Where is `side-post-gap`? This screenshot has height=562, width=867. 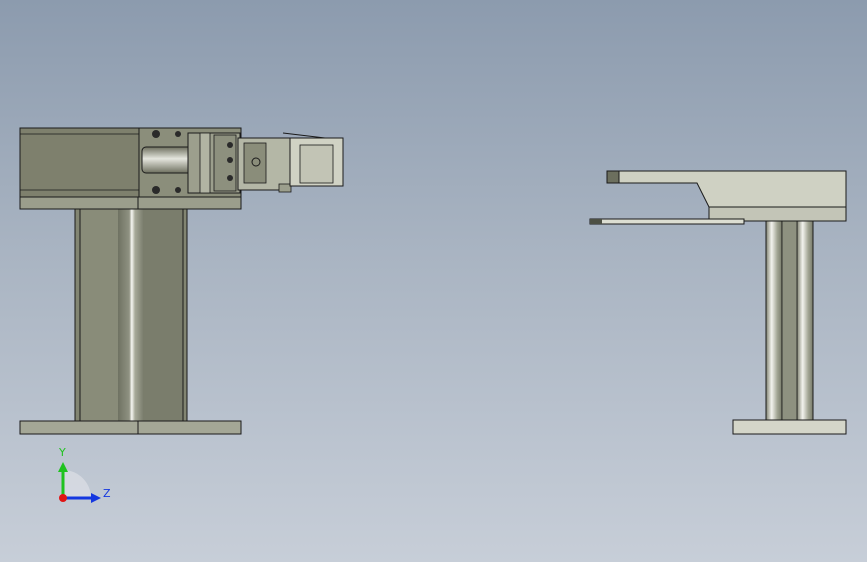 side-post-gap is located at coordinates (789, 320).